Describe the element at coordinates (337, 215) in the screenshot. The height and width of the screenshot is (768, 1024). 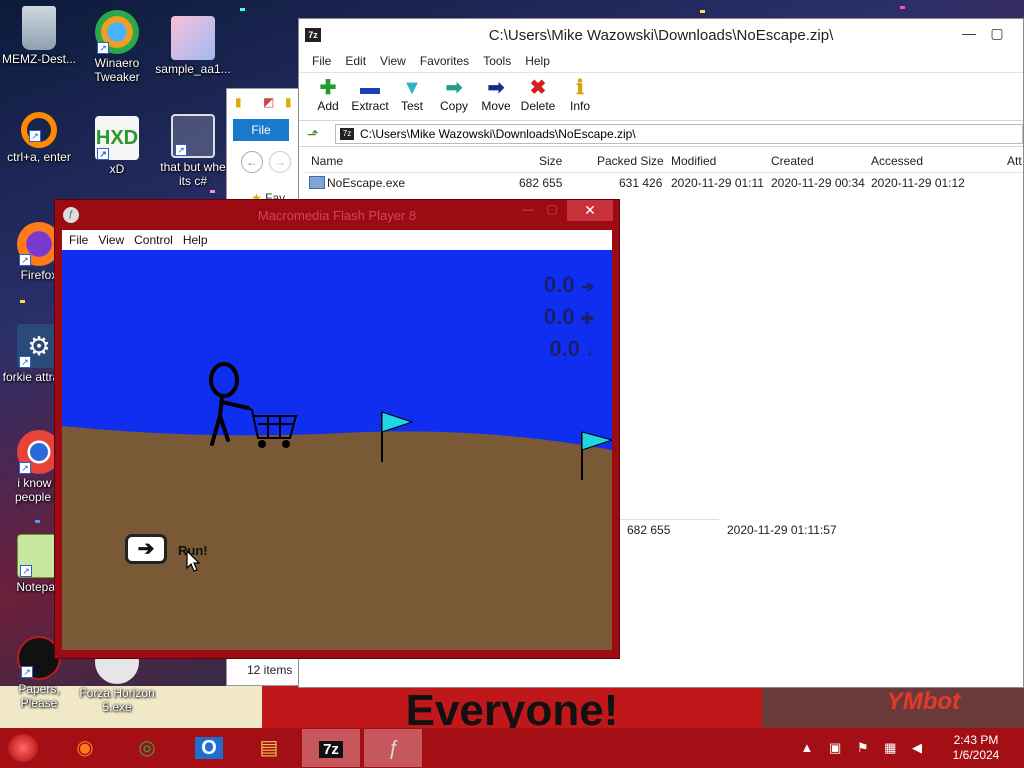
I see `flash-title-bar: ƒ Macromedia Flash Player 8 — ▢ ✕` at that location.